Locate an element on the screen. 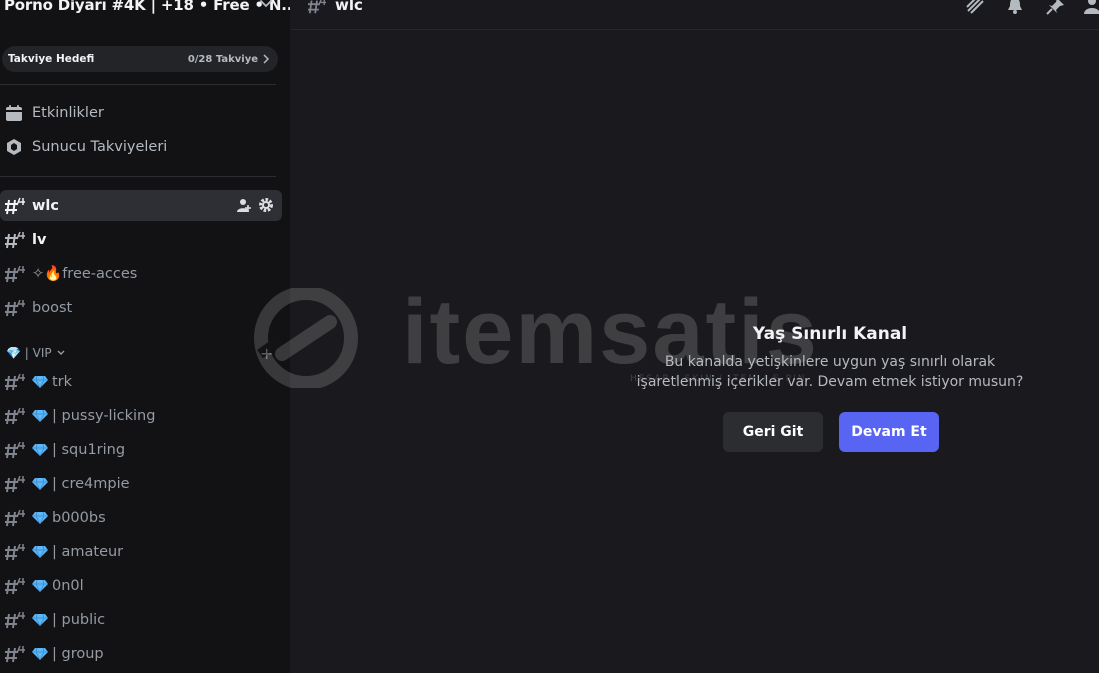  add-channel-icon: + is located at coordinates (266, 353).